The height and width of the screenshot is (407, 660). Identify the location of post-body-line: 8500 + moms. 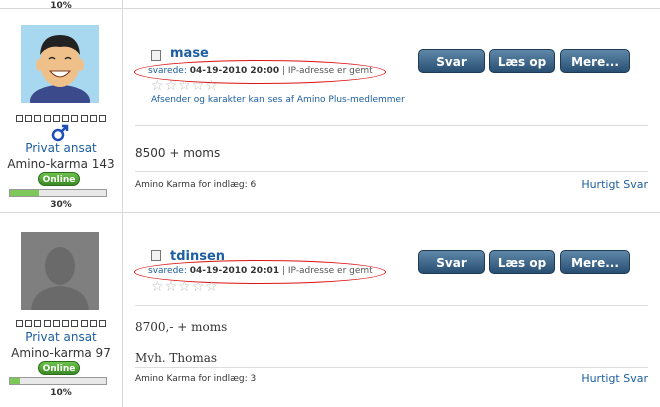
(178, 153).